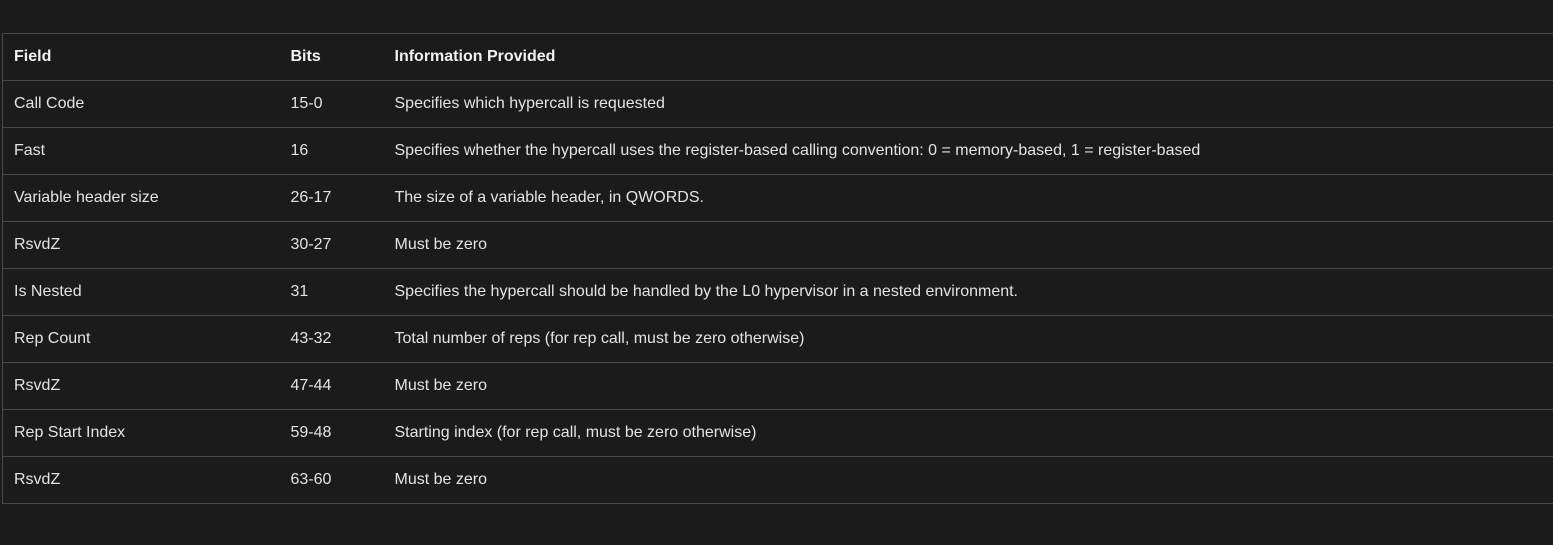 This screenshot has height=545, width=1553. I want to click on cell-information: Specifies which hypercall is requested, so click(968, 104).